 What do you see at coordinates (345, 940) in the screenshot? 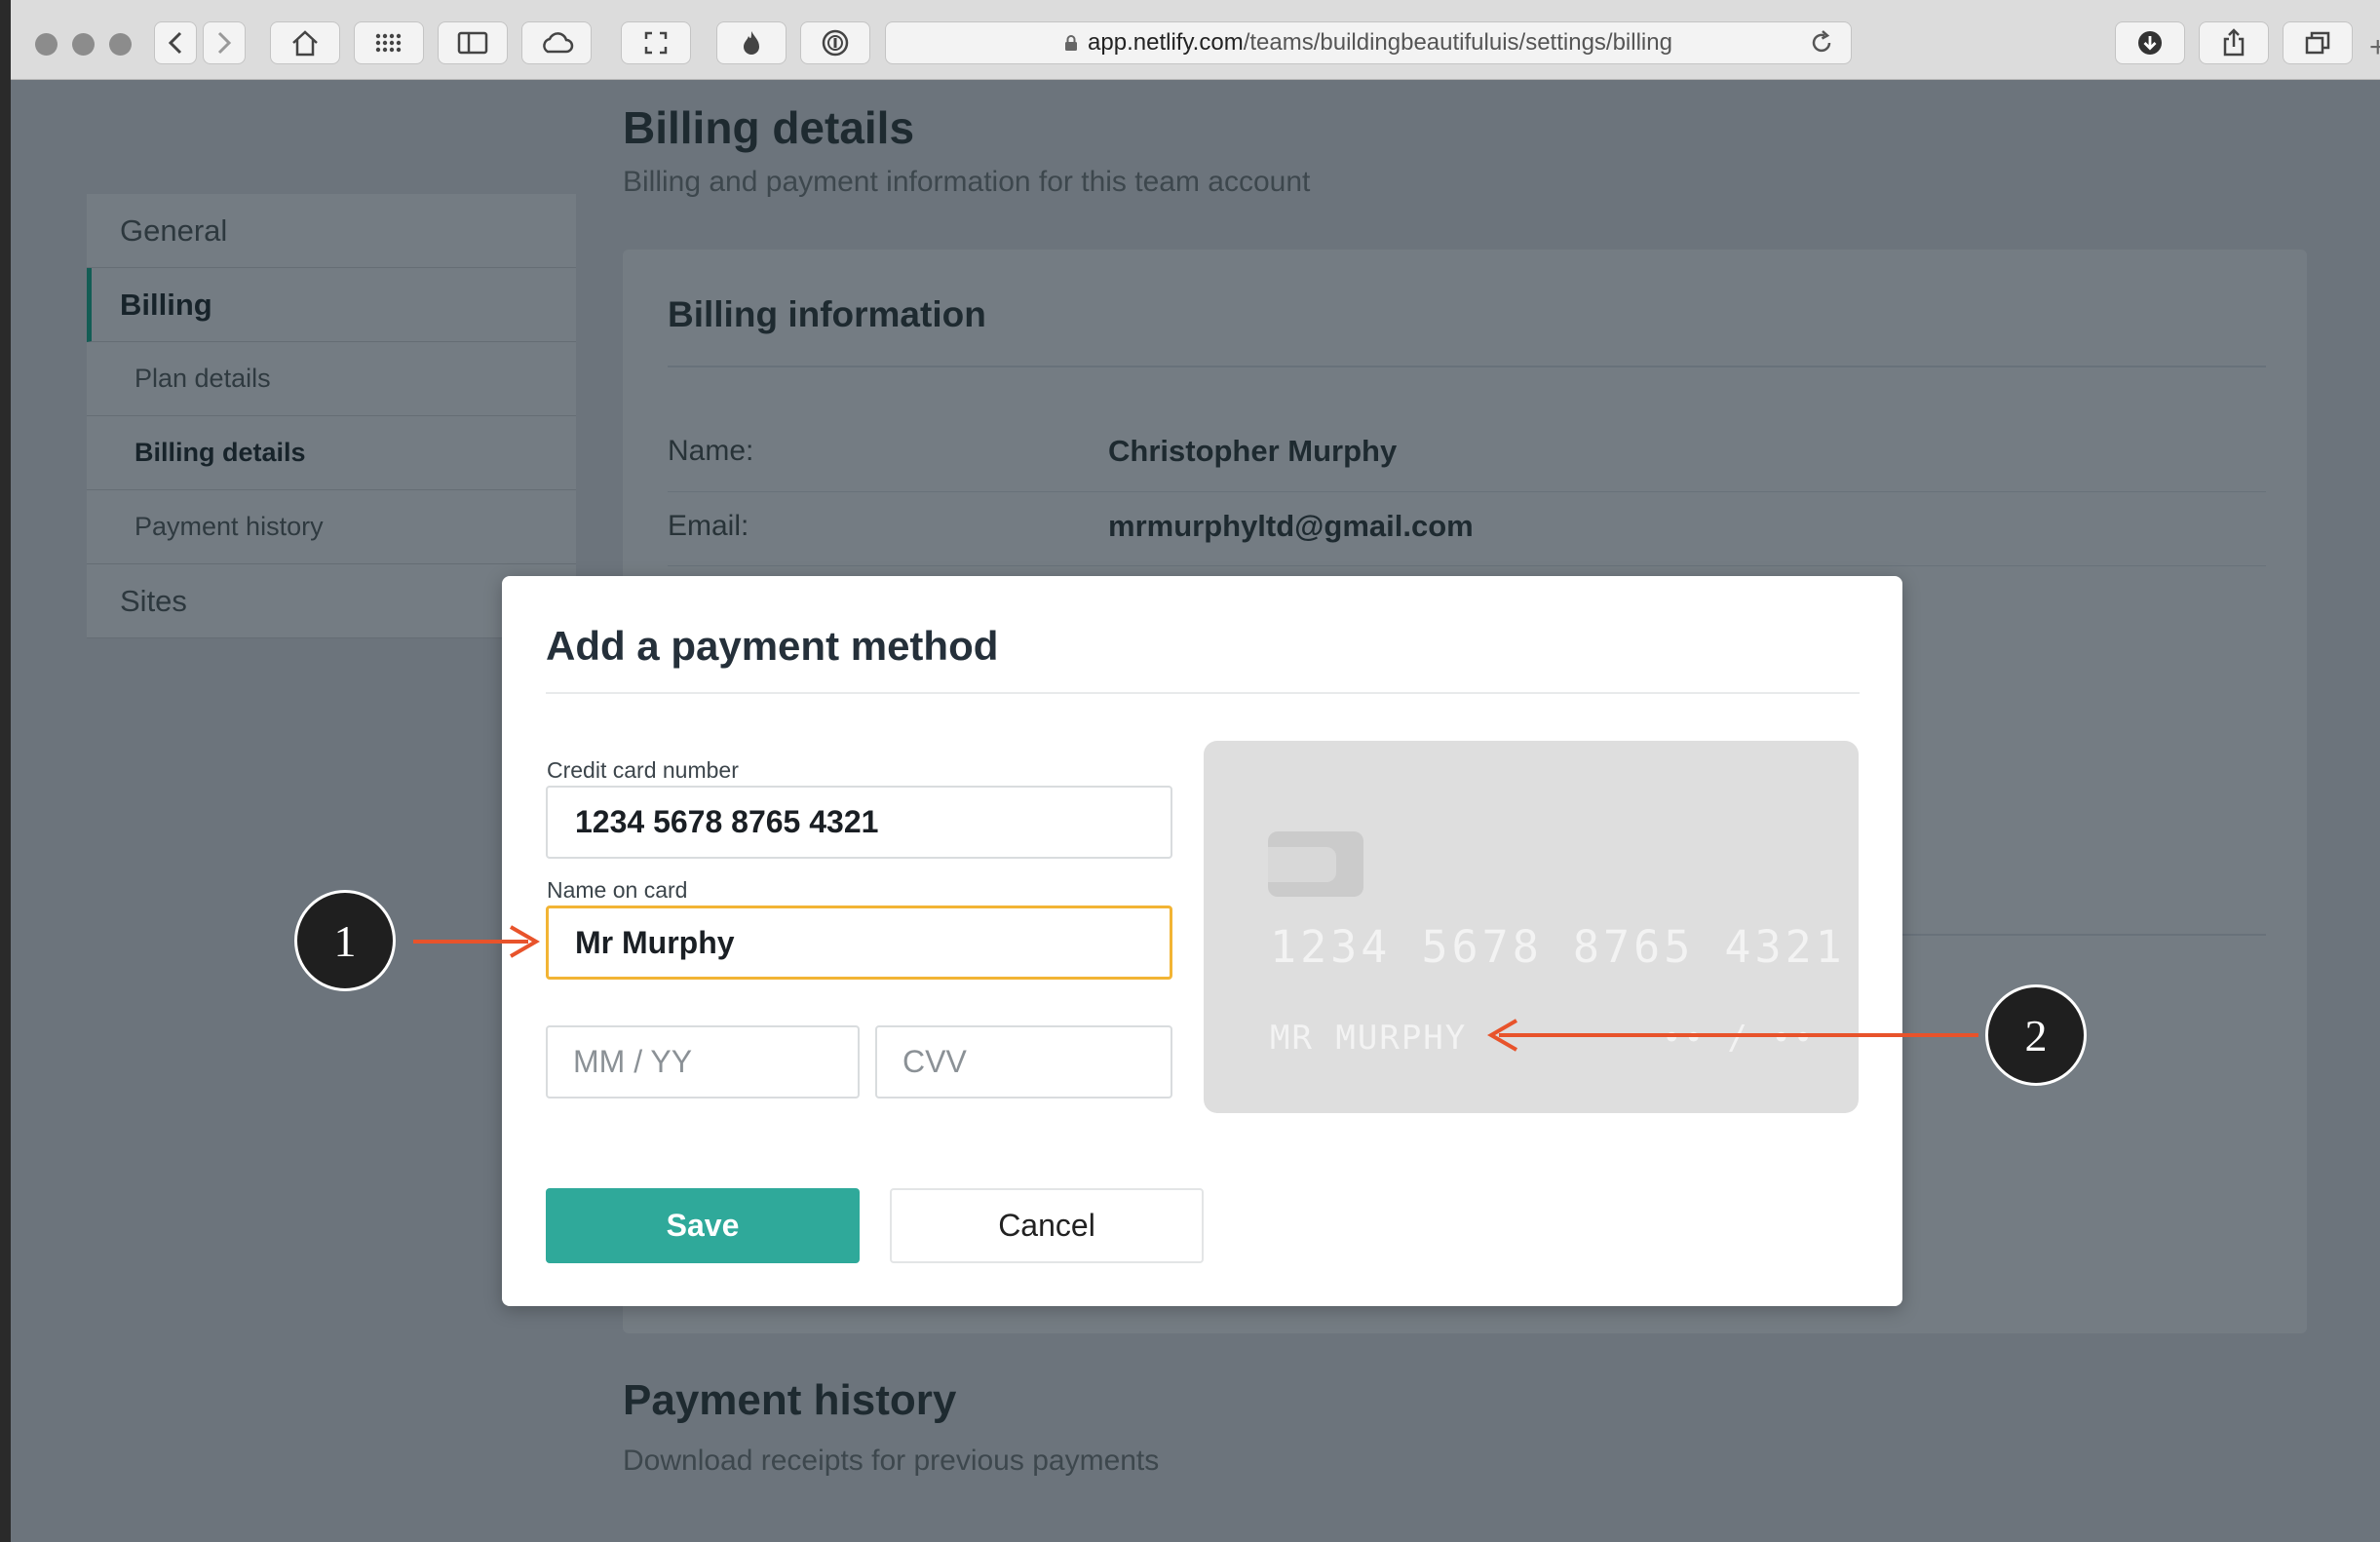
I see `callout-1: 1` at bounding box center [345, 940].